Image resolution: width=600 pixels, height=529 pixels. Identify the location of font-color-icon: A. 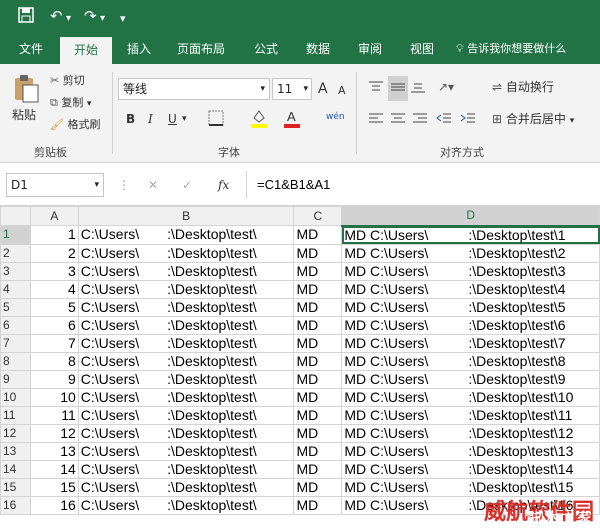
(292, 119).